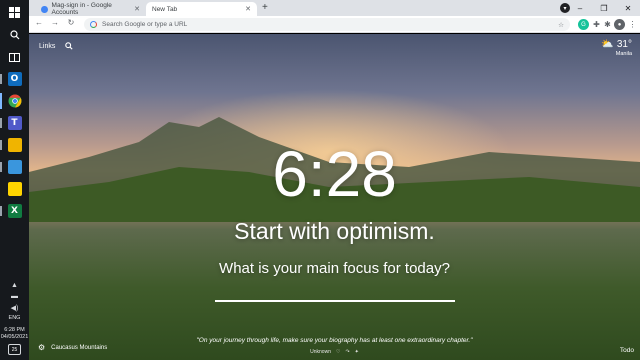 The image size is (640, 360). What do you see at coordinates (334, 352) in the screenshot?
I see `quote-meta: Unknown ♡ ↷ ✦` at bounding box center [334, 352].